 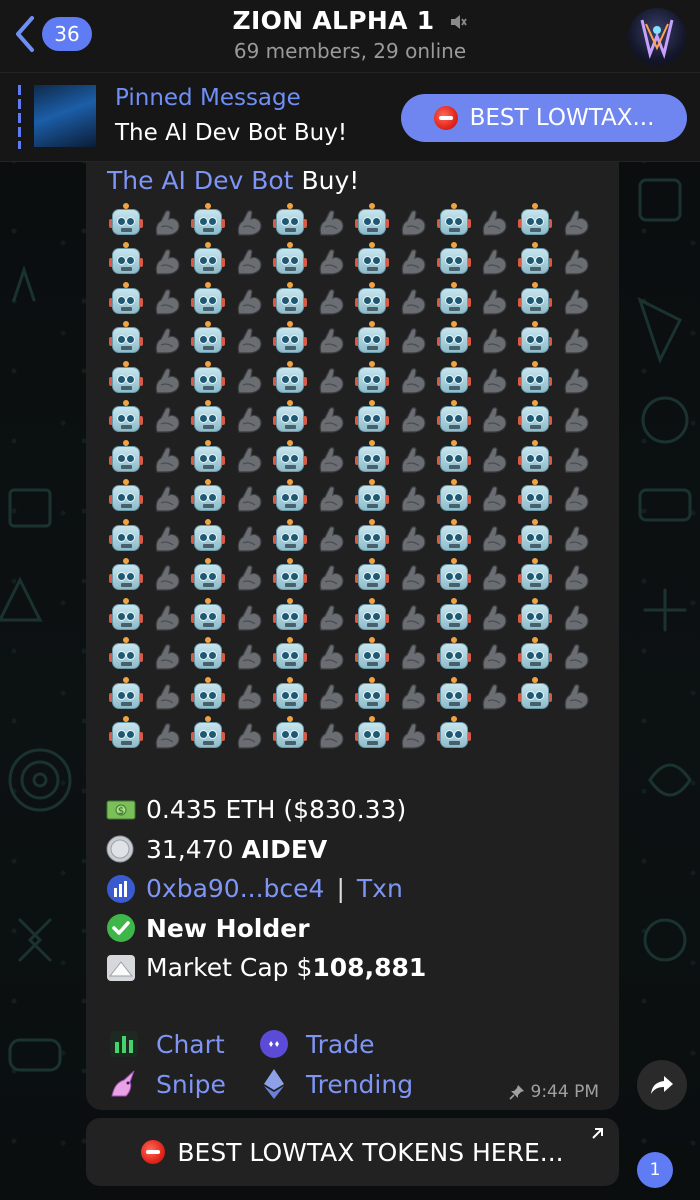 I want to click on group-avatar, so click(x=657, y=37).